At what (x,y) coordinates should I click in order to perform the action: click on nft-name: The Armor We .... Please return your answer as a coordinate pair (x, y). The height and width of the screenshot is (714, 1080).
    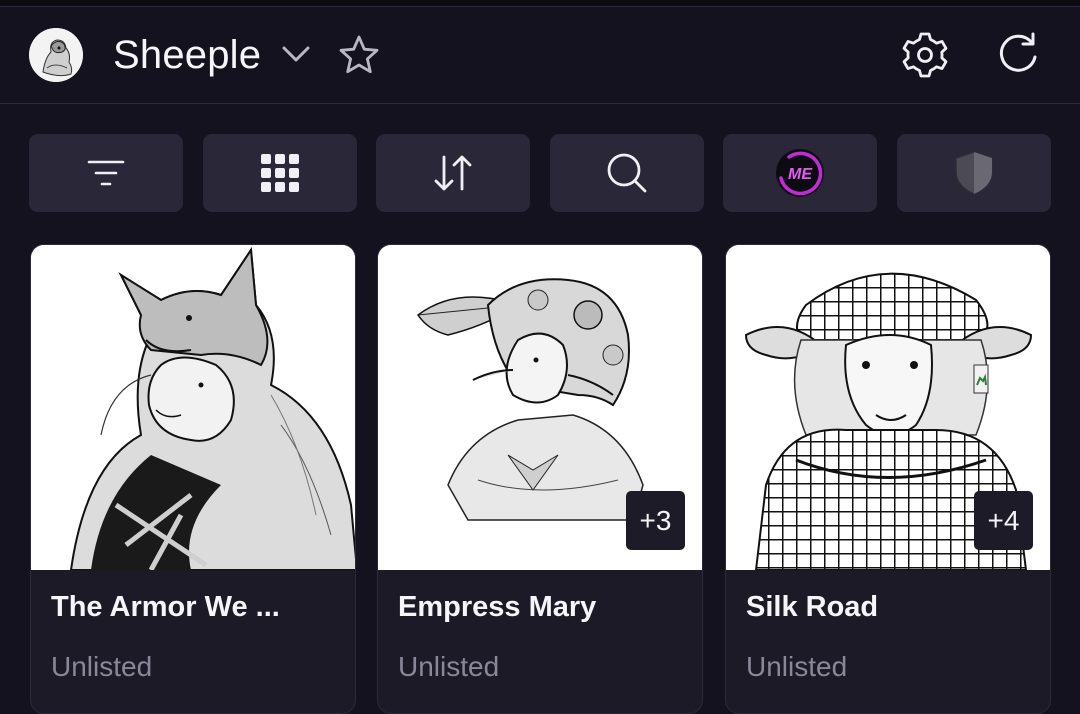
    Looking at the image, I should click on (165, 607).